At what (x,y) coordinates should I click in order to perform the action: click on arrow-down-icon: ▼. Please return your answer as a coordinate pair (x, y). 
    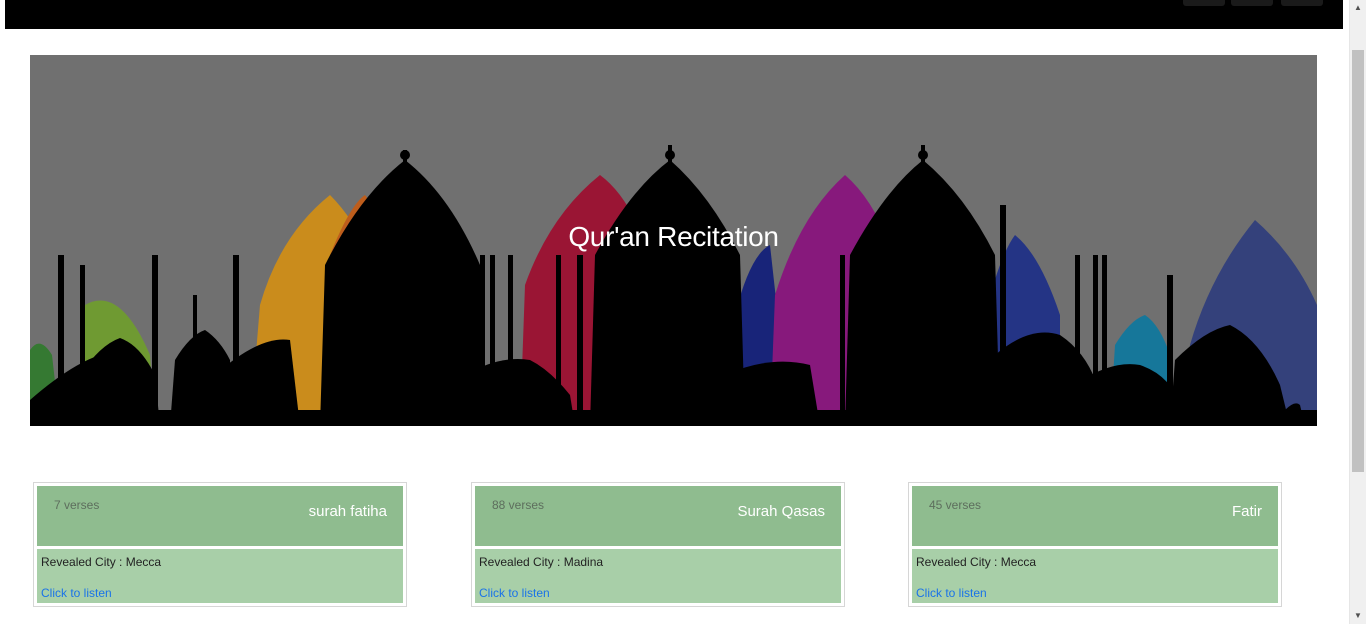
    Looking at the image, I should click on (1358, 616).